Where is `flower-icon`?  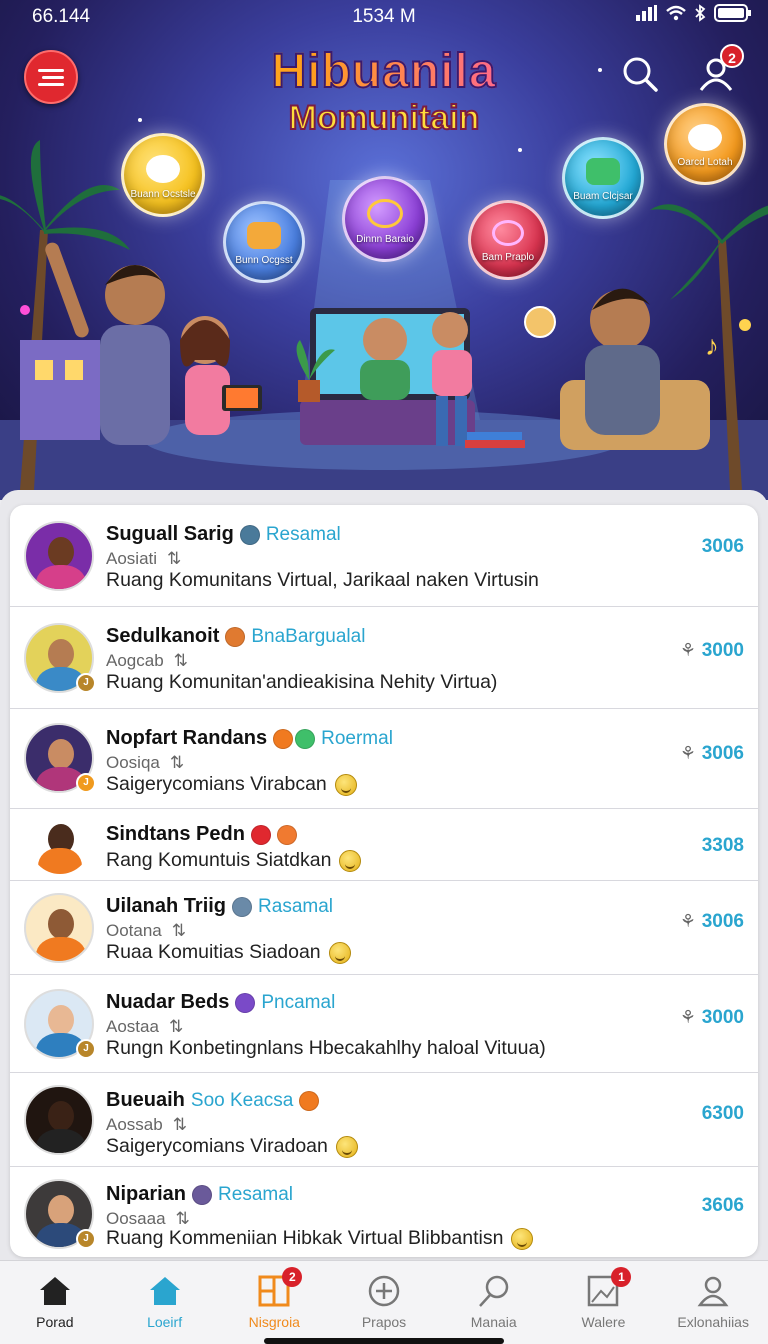 flower-icon is located at coordinates (508, 232).